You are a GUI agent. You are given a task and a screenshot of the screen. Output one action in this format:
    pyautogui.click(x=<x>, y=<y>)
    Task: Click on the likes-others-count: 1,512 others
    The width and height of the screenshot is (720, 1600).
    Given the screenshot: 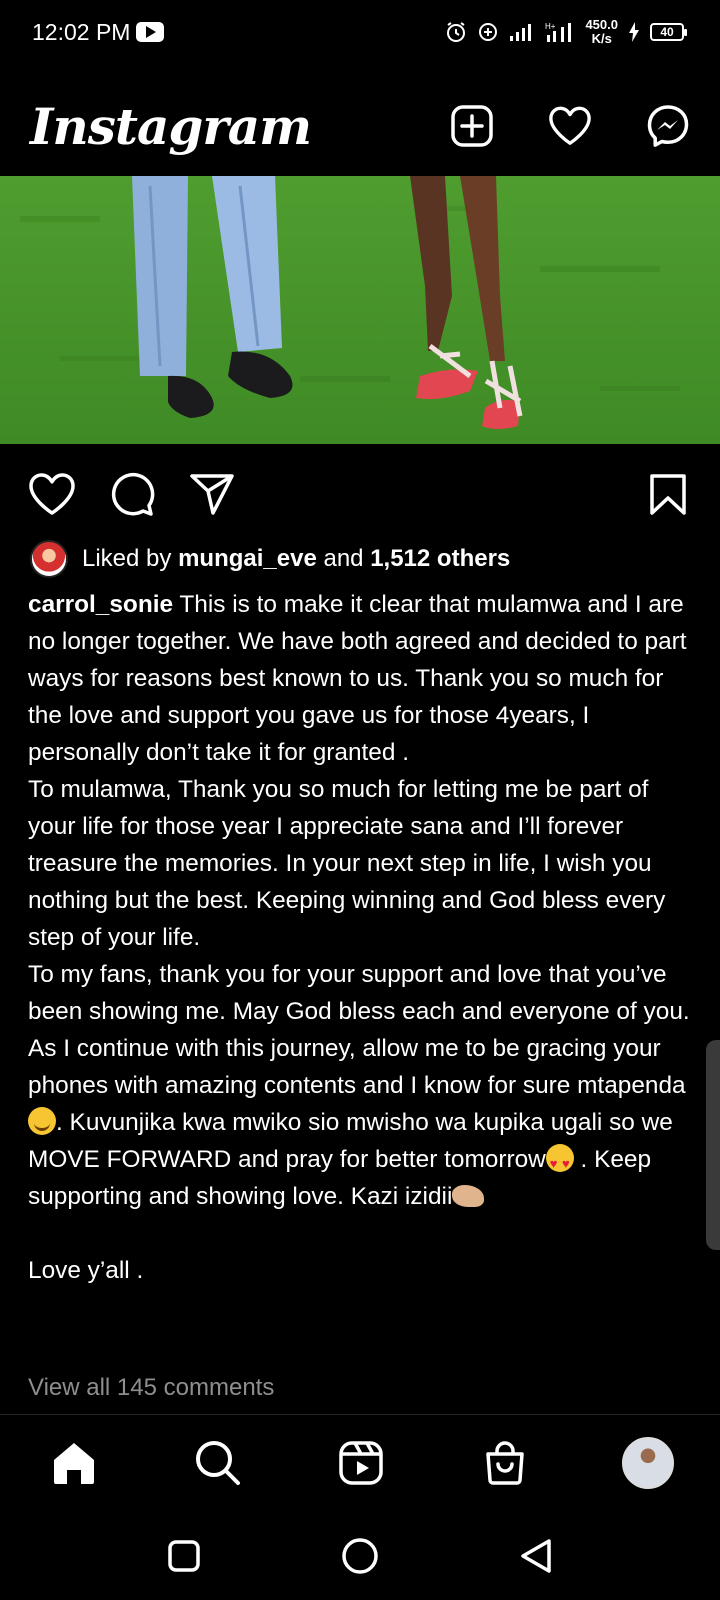 What is the action you would take?
    pyautogui.click(x=440, y=558)
    